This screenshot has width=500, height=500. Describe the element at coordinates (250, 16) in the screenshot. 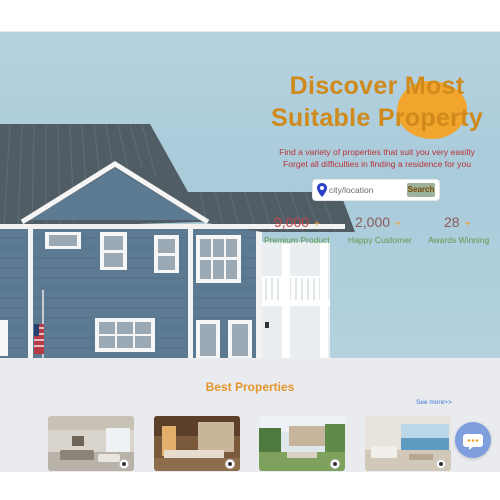

I see `browser-top-strip` at that location.